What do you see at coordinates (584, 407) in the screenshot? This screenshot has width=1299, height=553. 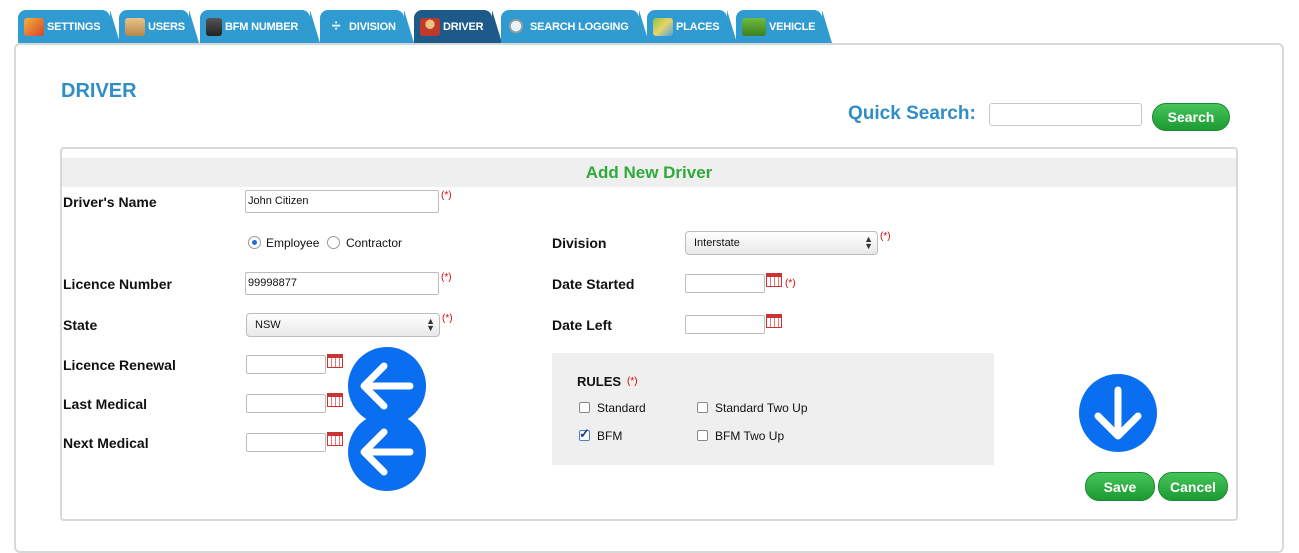 I see `rule-standard-checkbox` at bounding box center [584, 407].